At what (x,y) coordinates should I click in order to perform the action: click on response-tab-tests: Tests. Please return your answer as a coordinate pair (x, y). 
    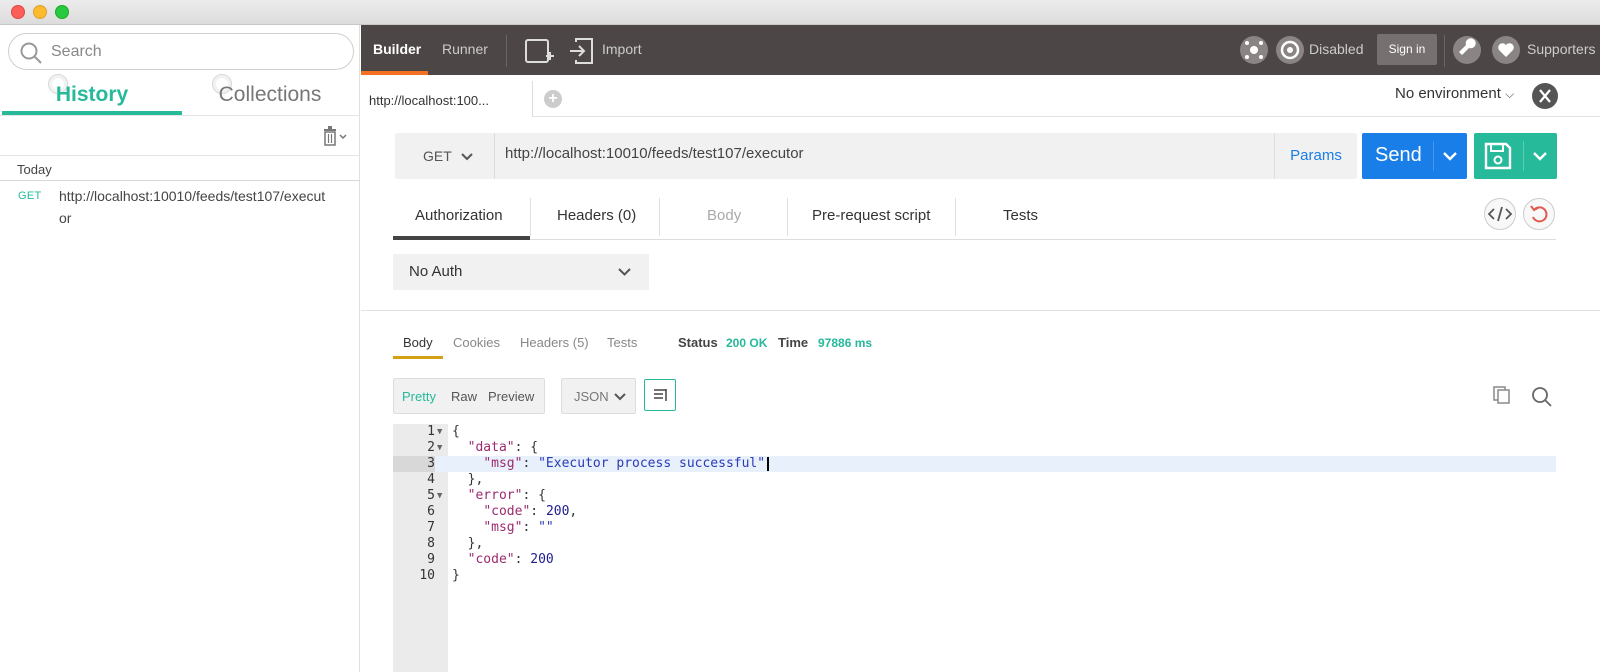
    Looking at the image, I should click on (622, 342).